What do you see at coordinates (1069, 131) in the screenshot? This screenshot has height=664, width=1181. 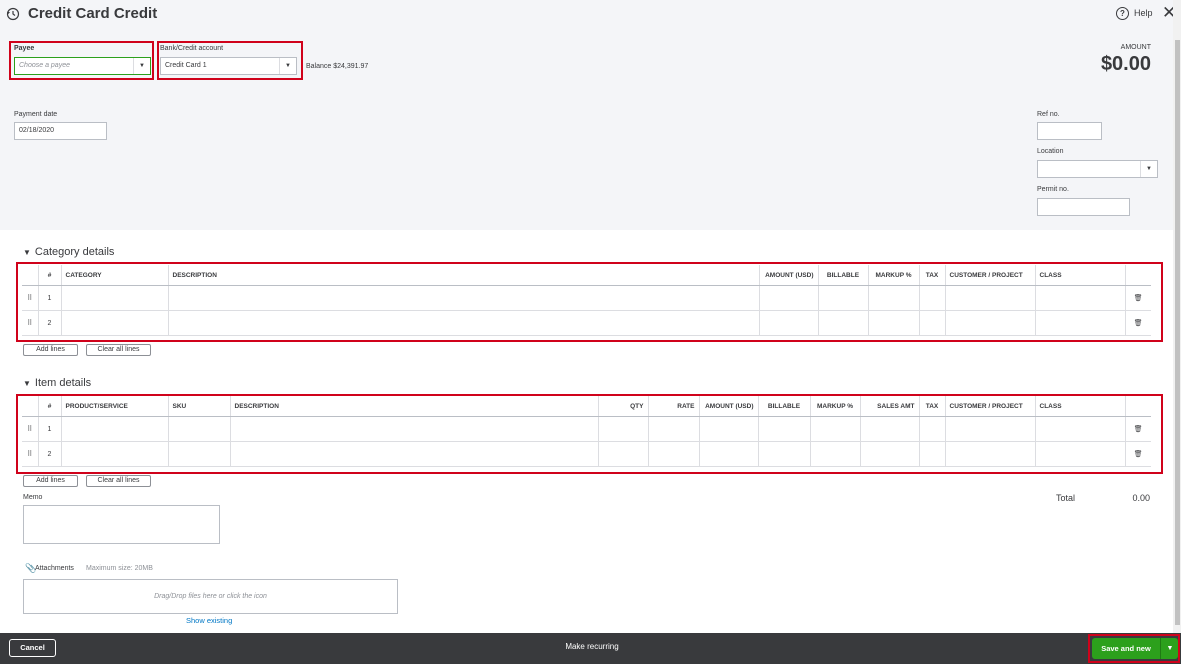 I see `ref-no-input` at bounding box center [1069, 131].